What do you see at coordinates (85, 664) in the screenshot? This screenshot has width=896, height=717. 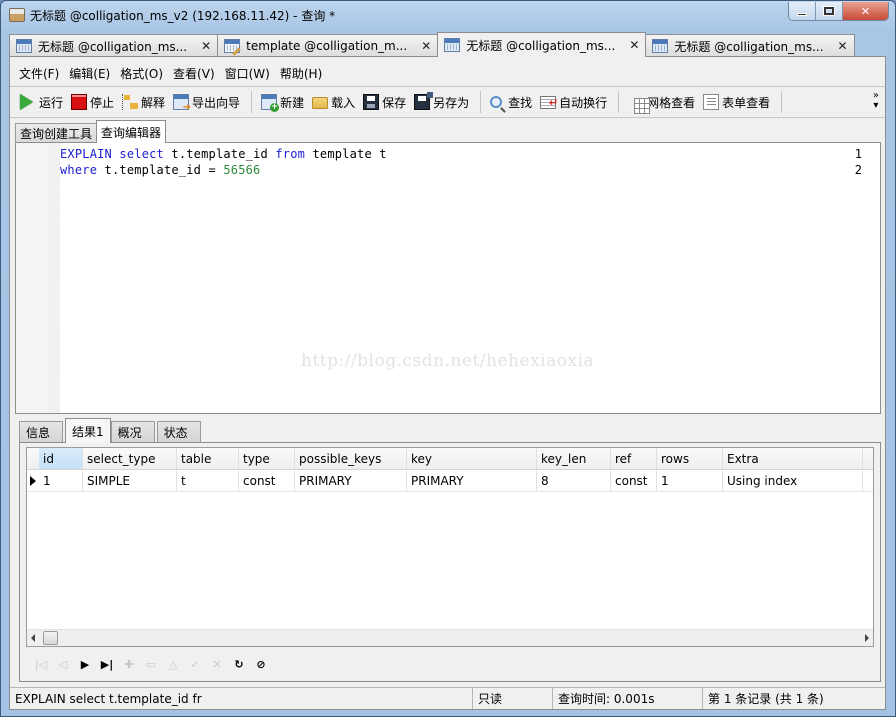 I see `next-record-button: ▶` at bounding box center [85, 664].